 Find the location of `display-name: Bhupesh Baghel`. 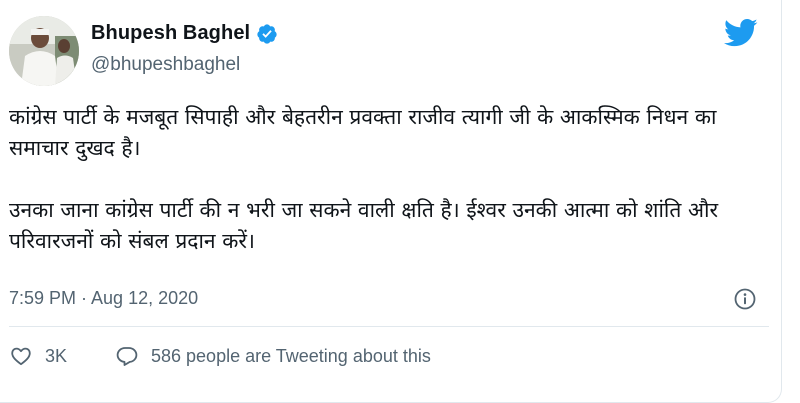

display-name: Bhupesh Baghel is located at coordinates (170, 33).